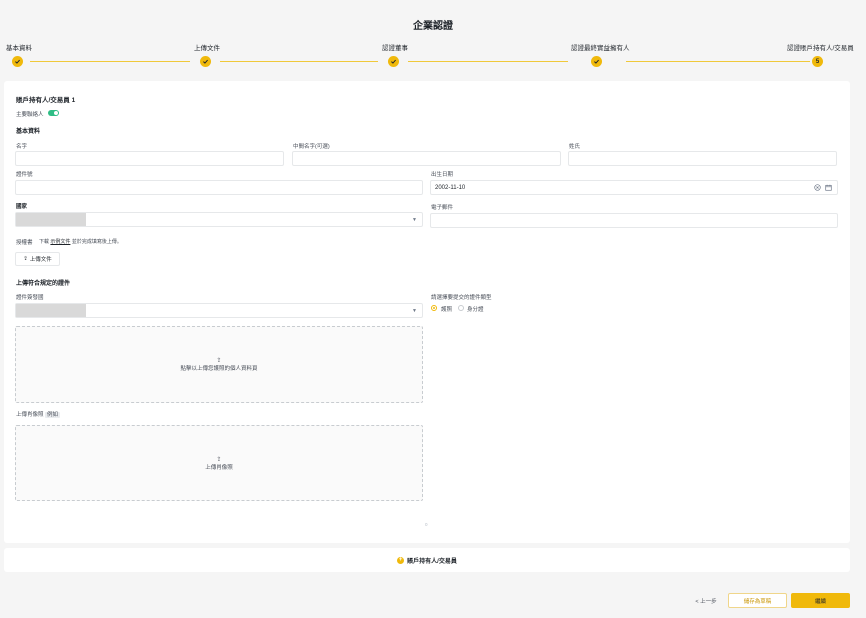  What do you see at coordinates (461, 298) in the screenshot?
I see `doc-type-label: 請選擇要提交的證件類型` at bounding box center [461, 298].